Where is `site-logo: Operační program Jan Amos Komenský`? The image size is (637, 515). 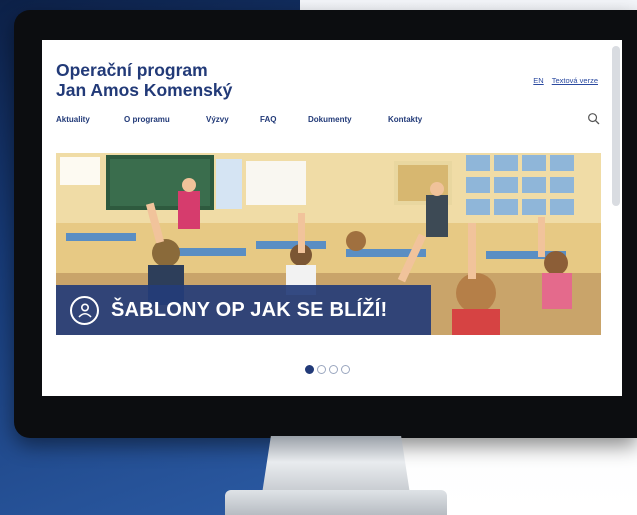 site-logo: Operační program Jan Amos Komenský is located at coordinates (144, 80).